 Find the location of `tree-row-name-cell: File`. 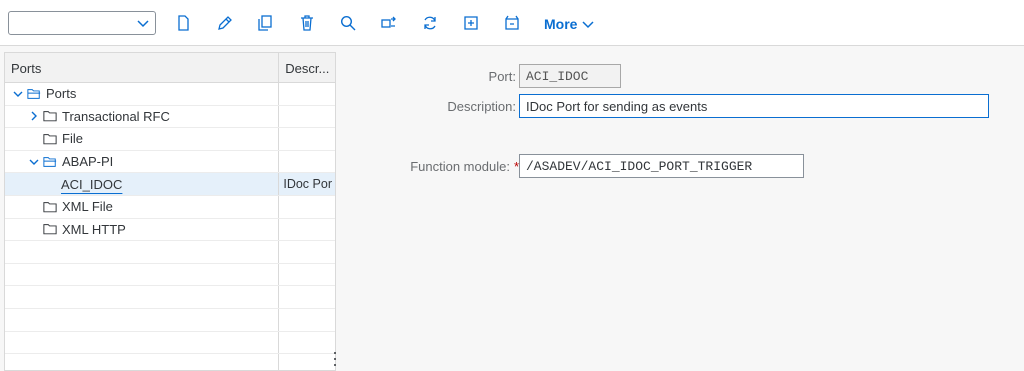

tree-row-name-cell: File is located at coordinates (142, 139).